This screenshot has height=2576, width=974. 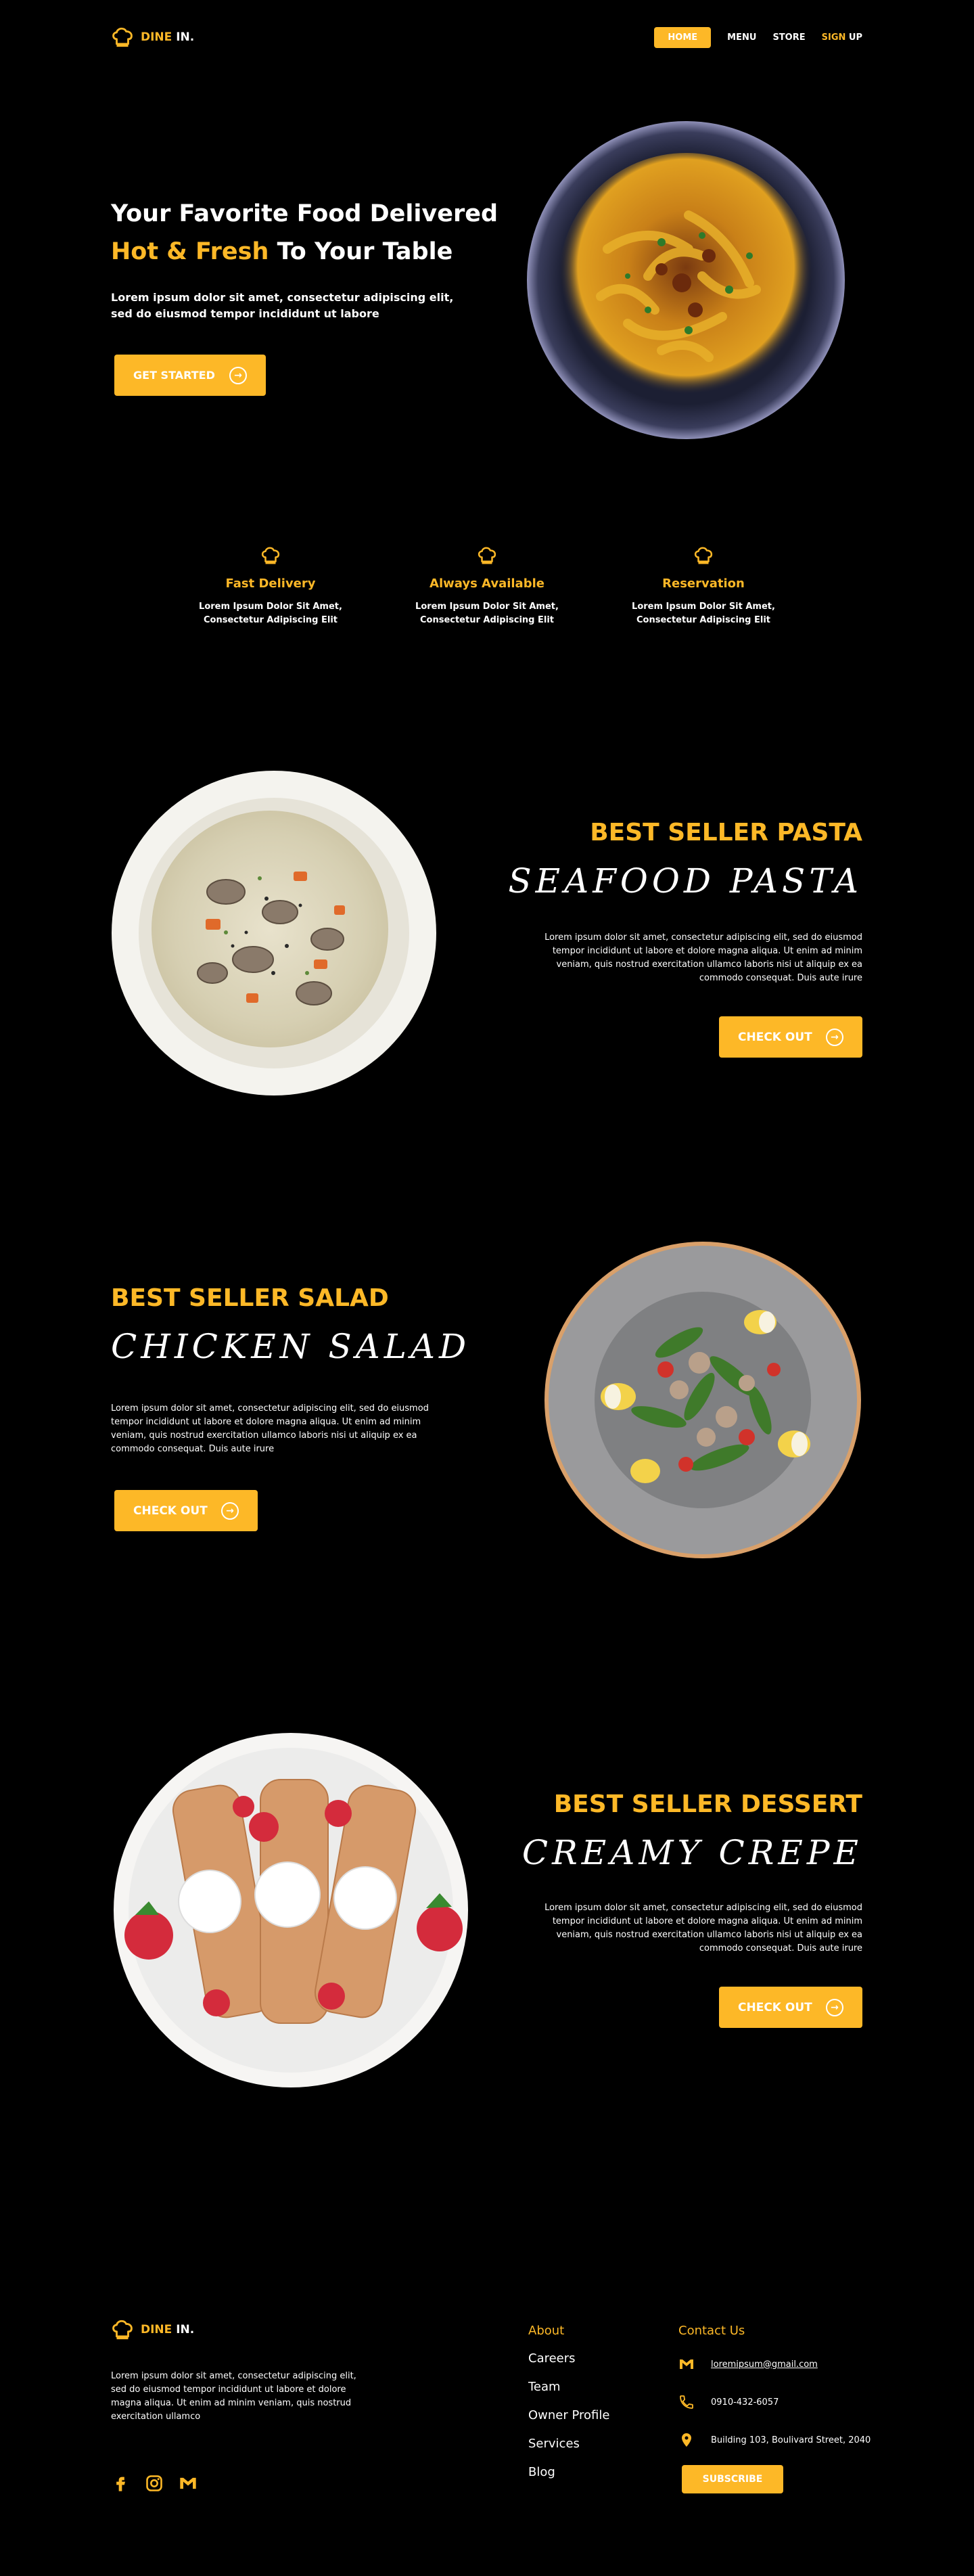 I want to click on footer-brand-logo: DINE IN., so click(x=152, y=2329).